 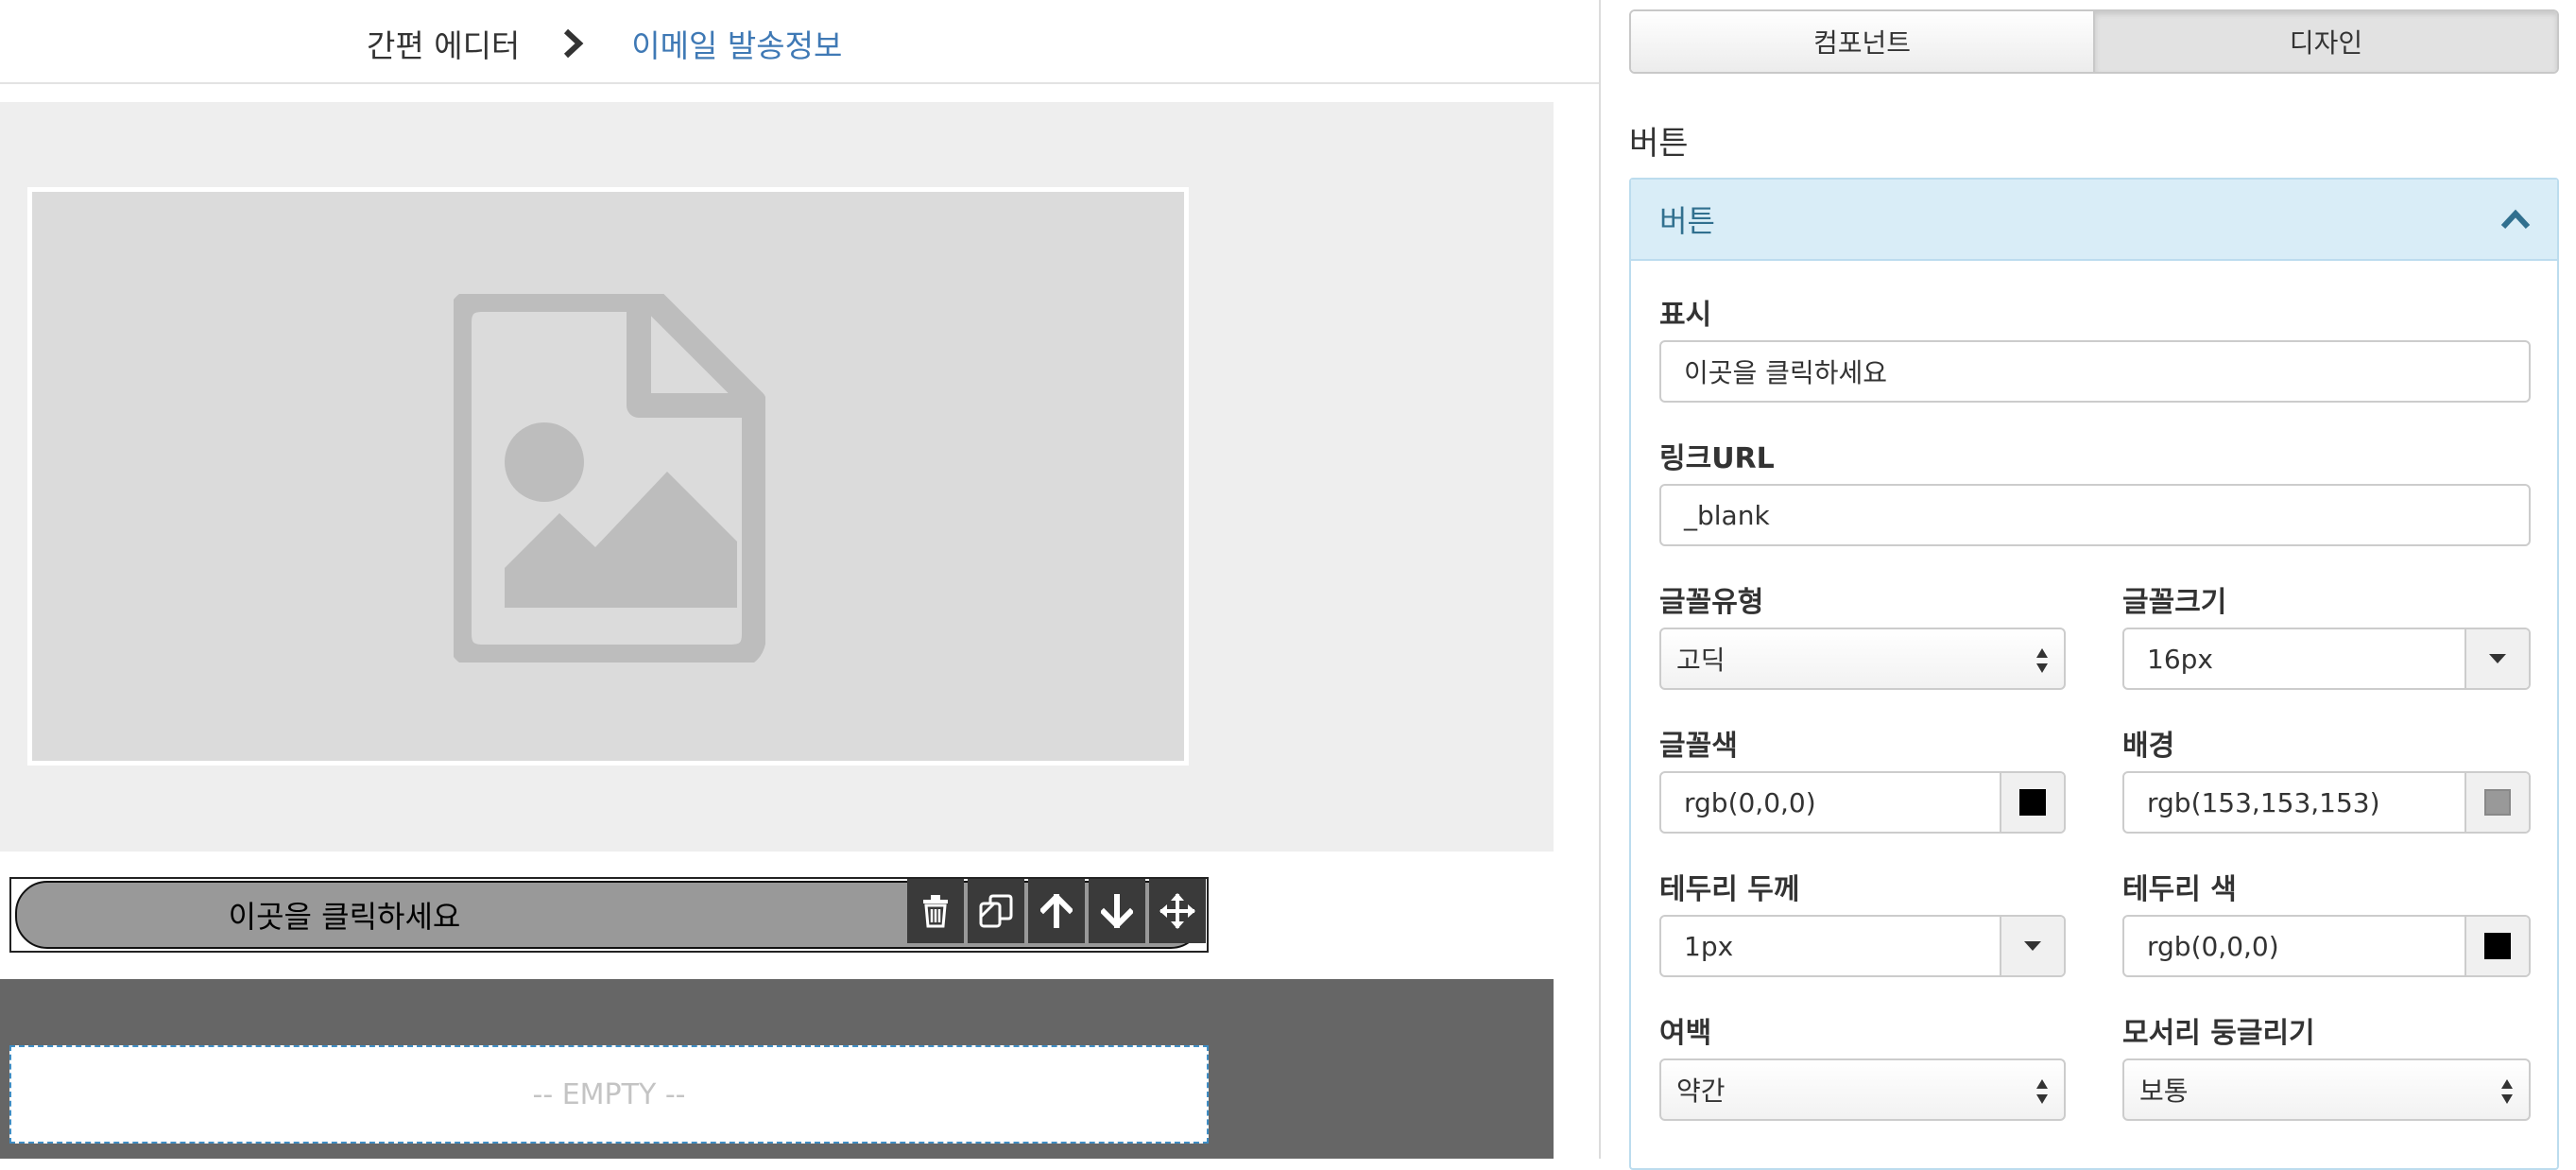 I want to click on font-type-value: 고딕, so click(x=1701, y=661).